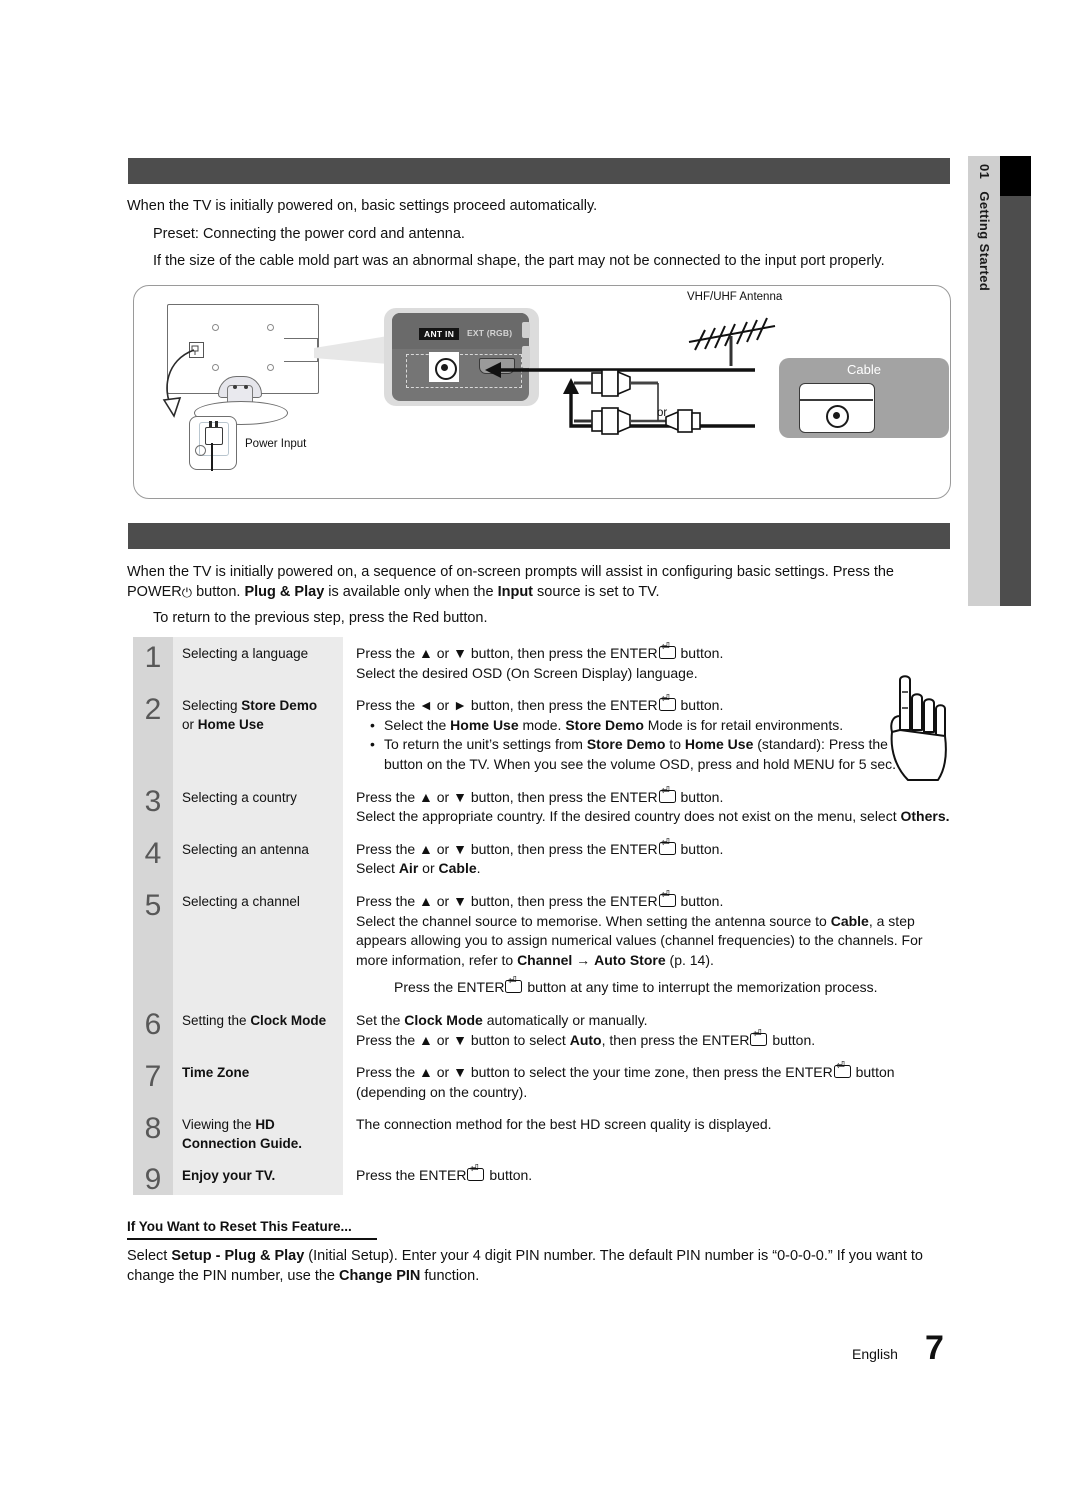 Image resolution: width=1080 pixels, height=1494 pixels. What do you see at coordinates (411, 592) in the screenshot?
I see `section-2-available-text: is available only when the` at bounding box center [411, 592].